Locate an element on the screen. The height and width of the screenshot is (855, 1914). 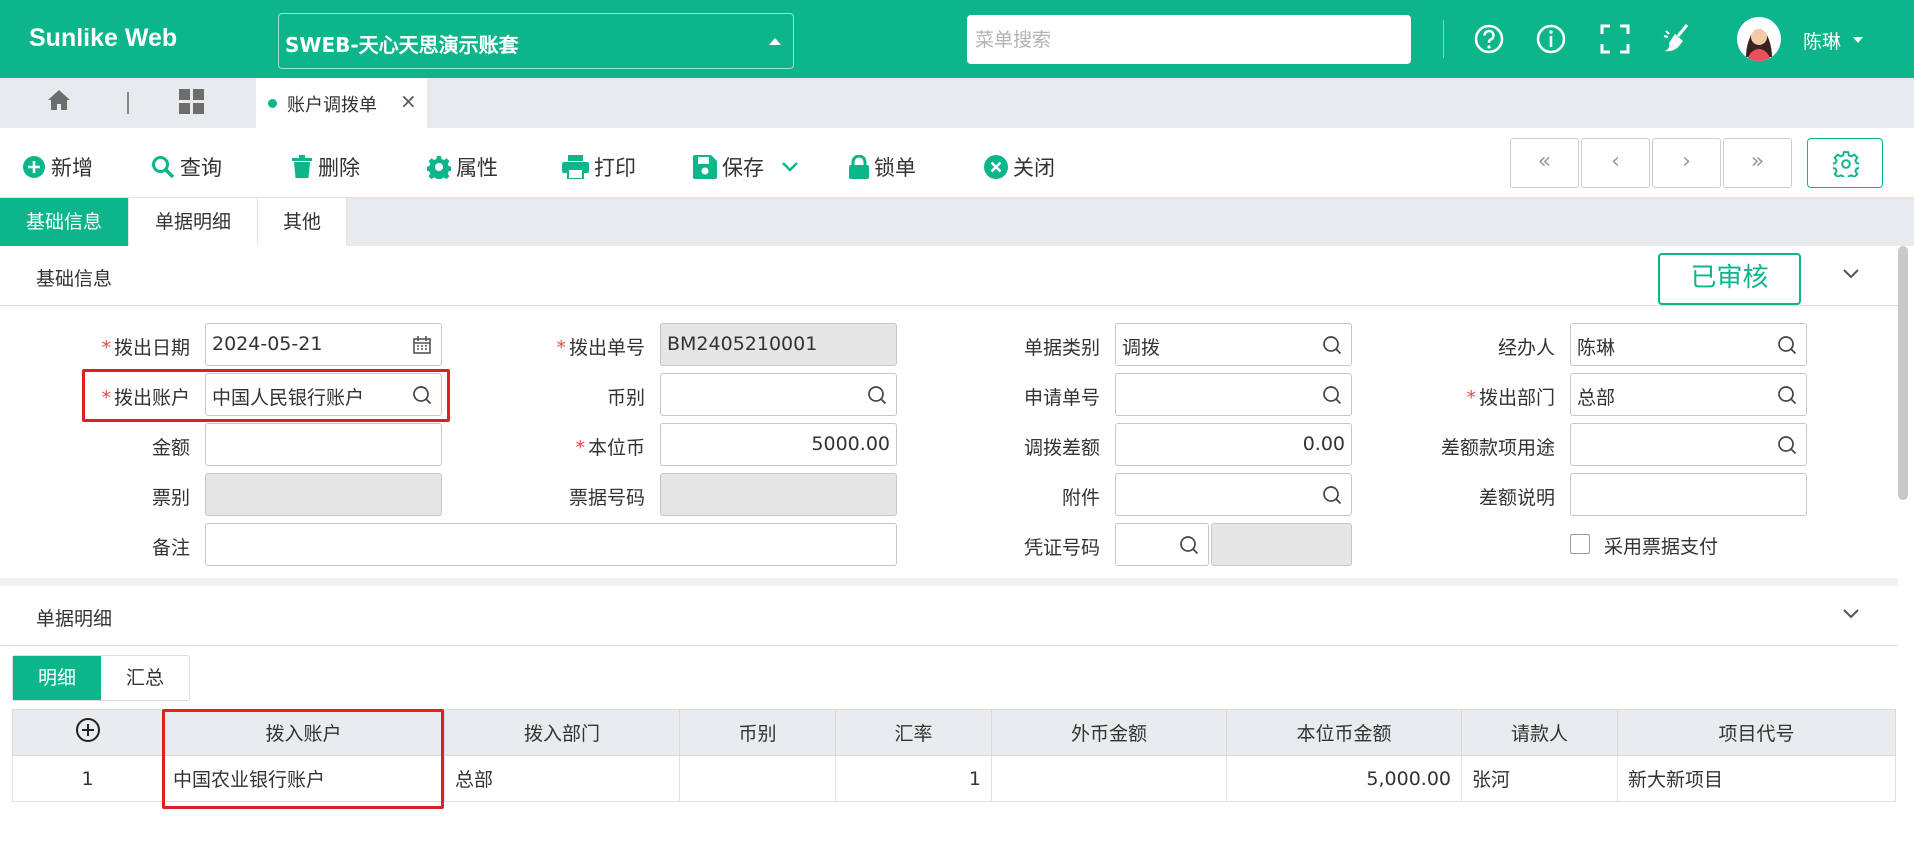
cell-project: 新大新项目 is located at coordinates (1756, 778).